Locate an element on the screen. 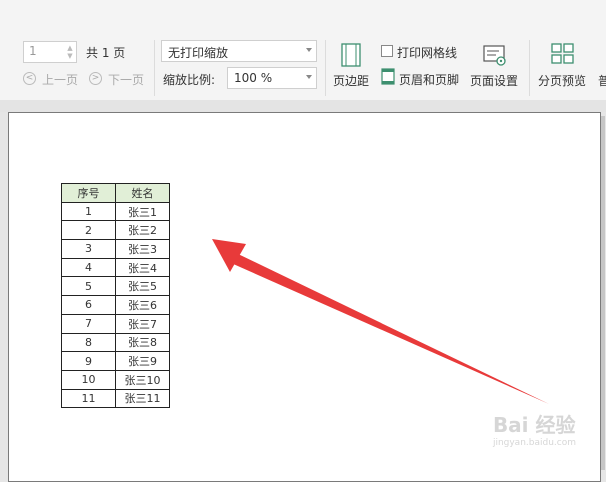 The image size is (606, 482). toolbar-bottom-band is located at coordinates (303, 106).